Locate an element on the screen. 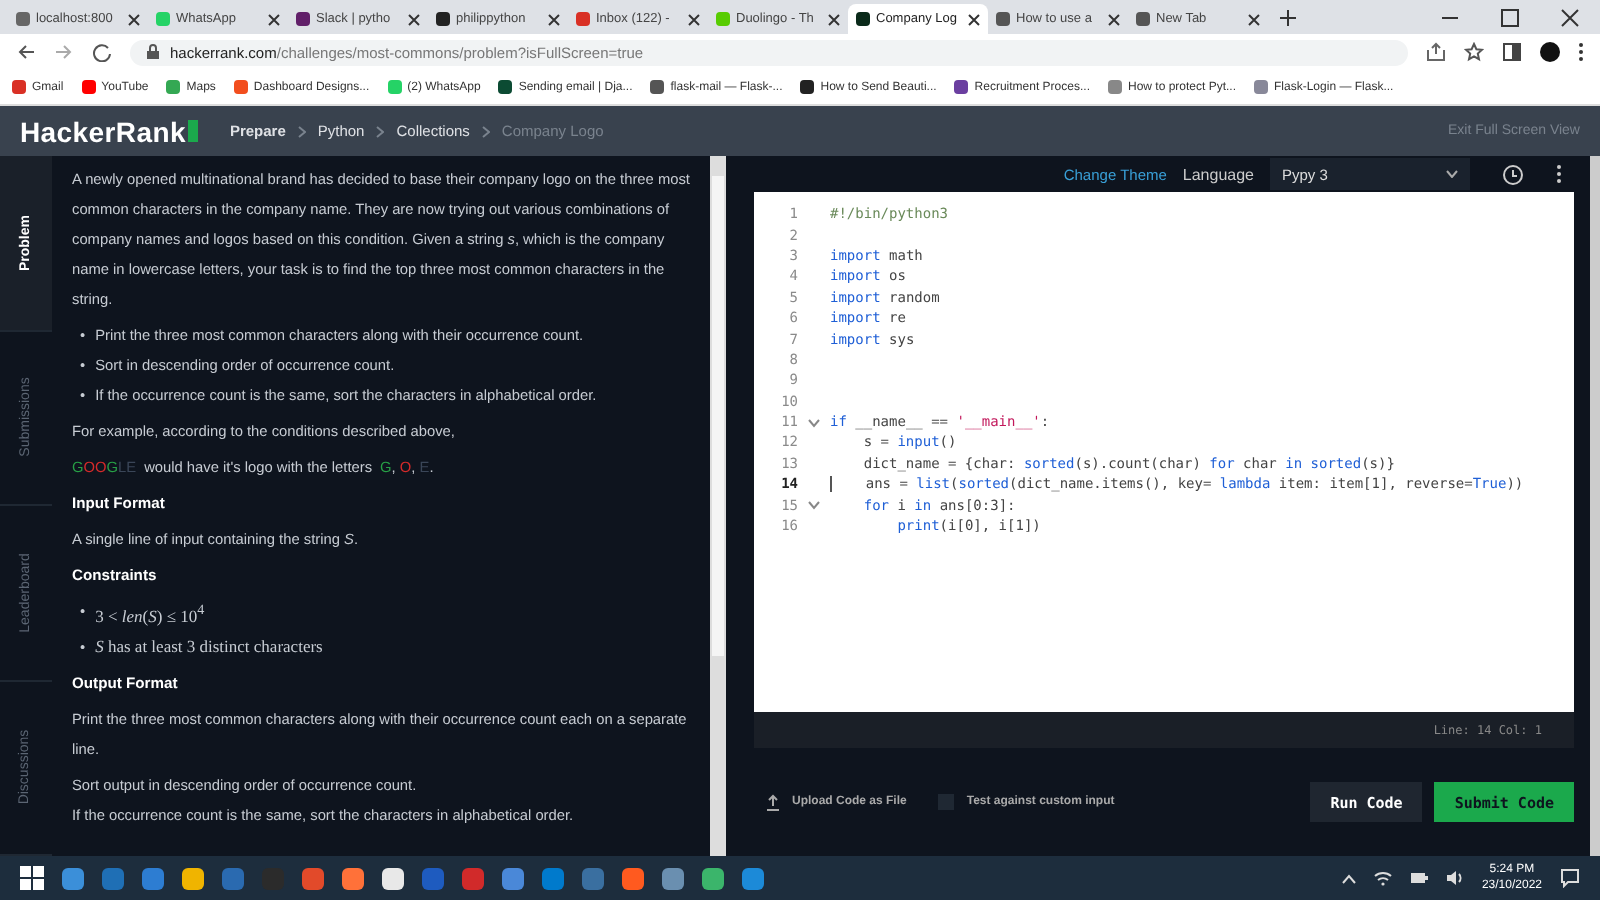  scrollbar is located at coordinates (718, 506).